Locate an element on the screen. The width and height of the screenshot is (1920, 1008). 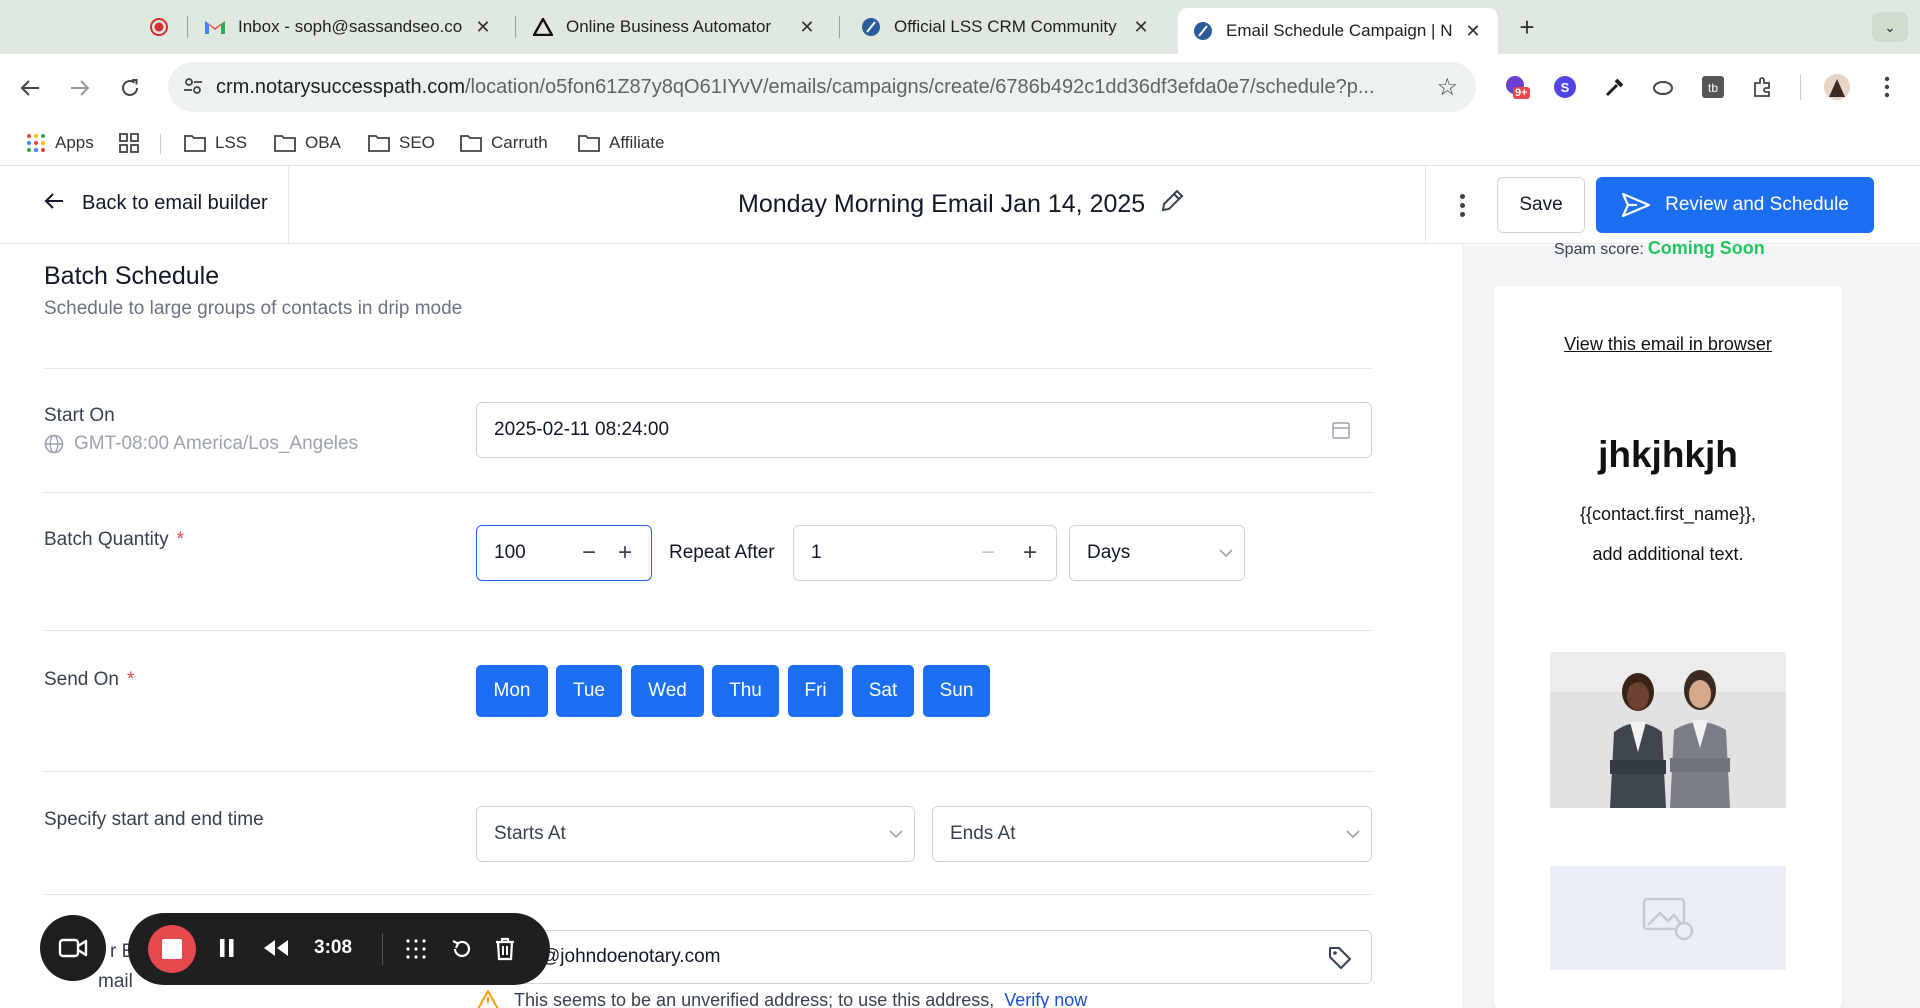
ends-at-placeholder: Ends At is located at coordinates (983, 833).